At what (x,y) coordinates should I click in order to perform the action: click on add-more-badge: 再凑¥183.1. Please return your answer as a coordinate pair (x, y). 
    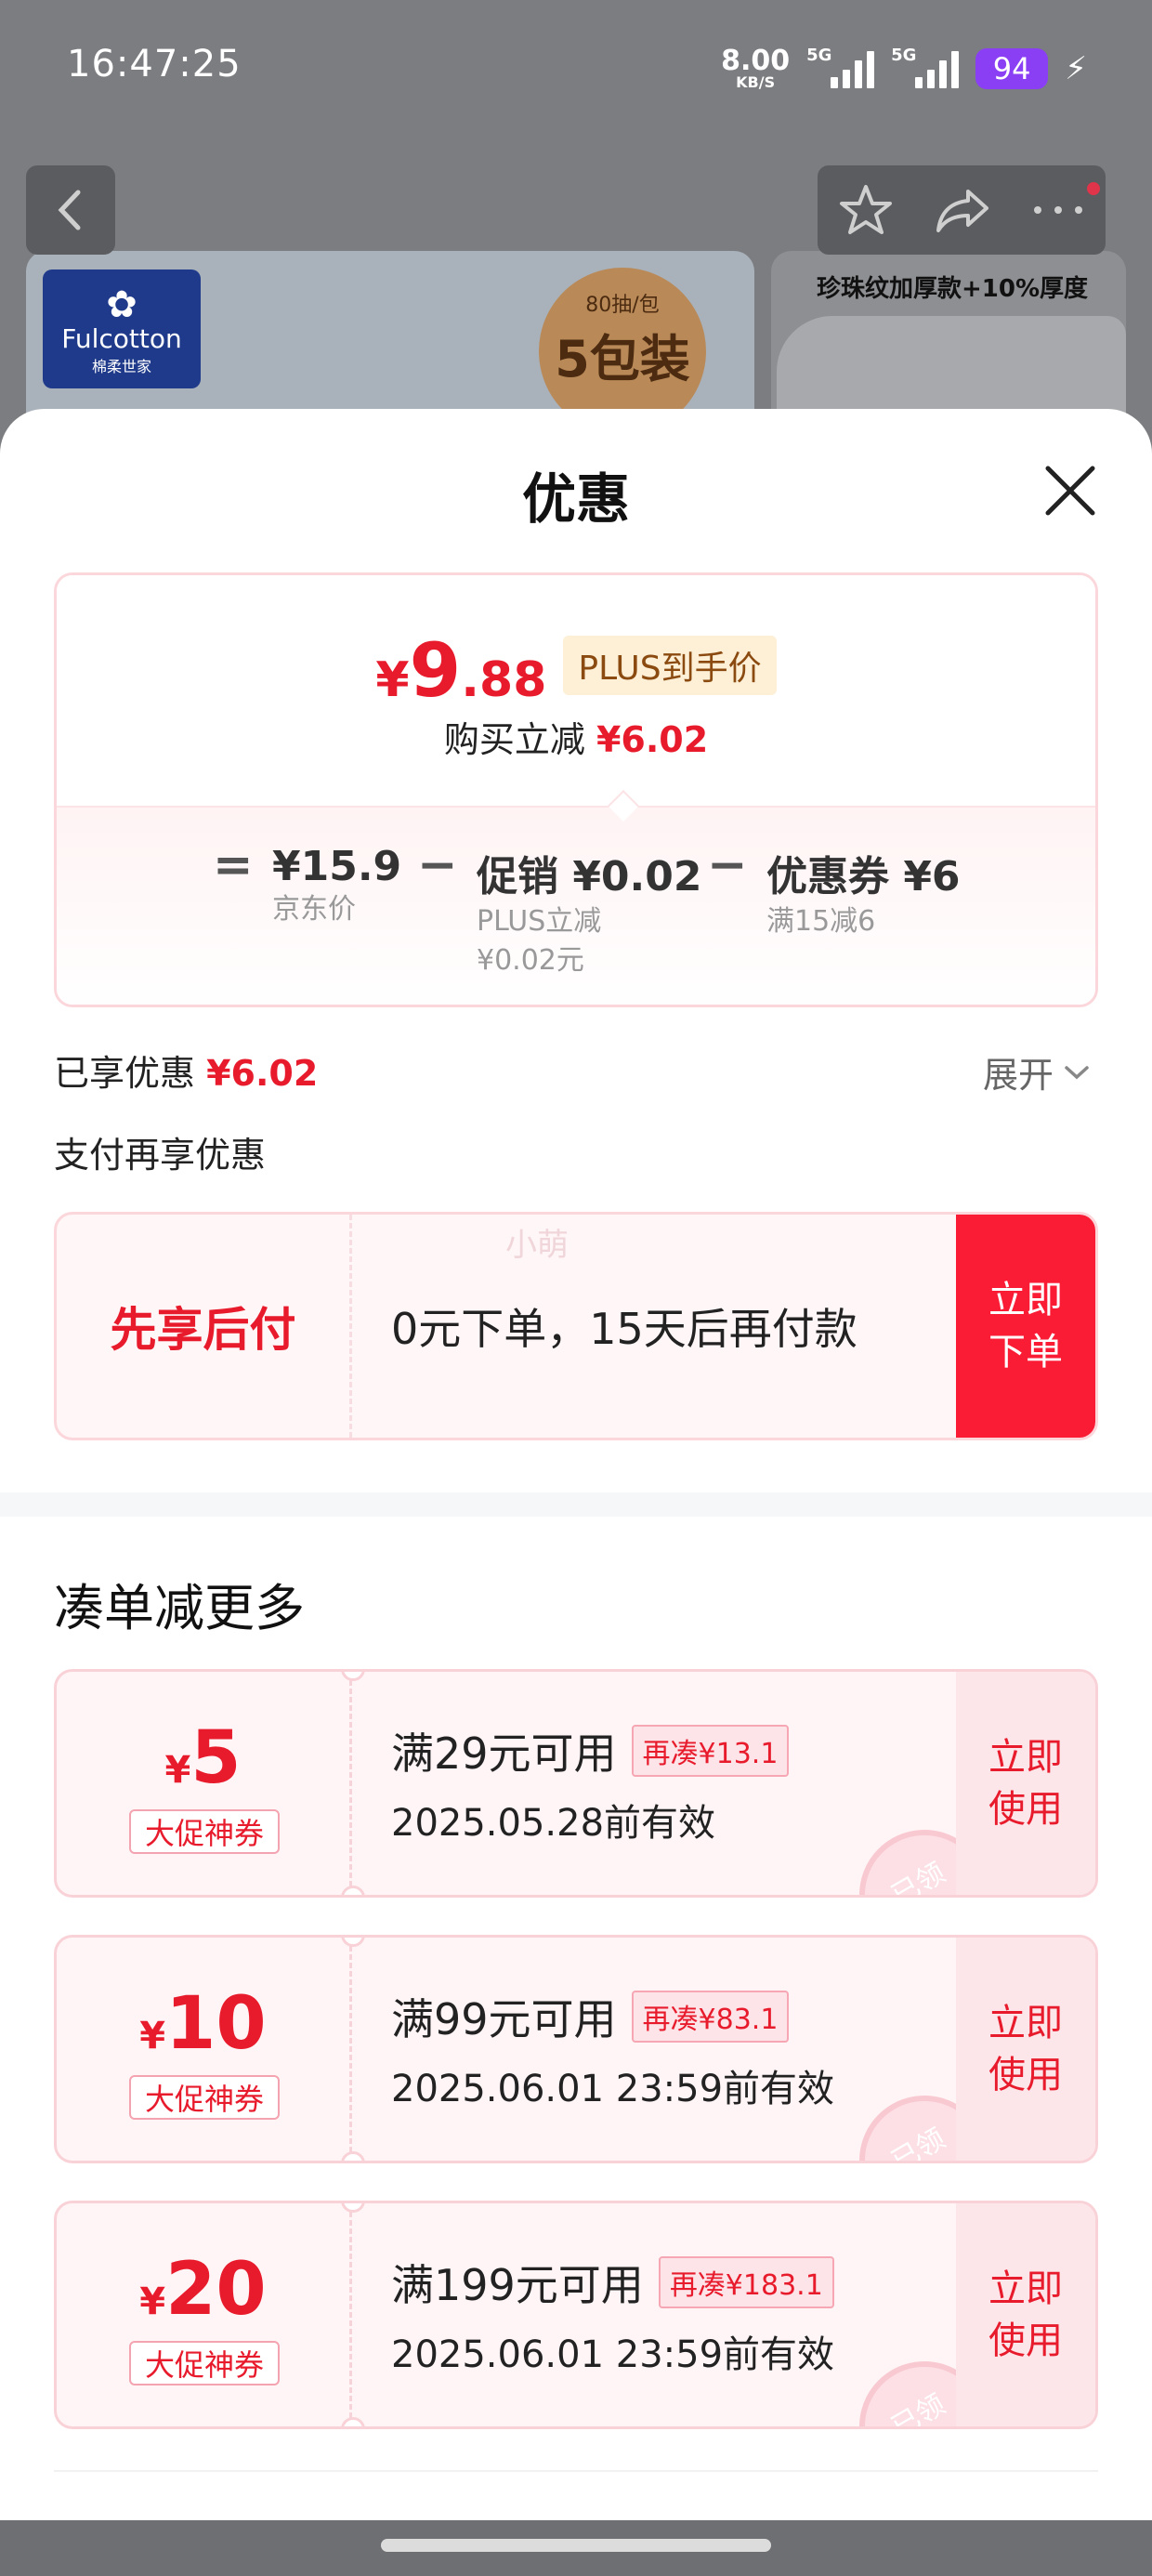
    Looking at the image, I should click on (746, 2282).